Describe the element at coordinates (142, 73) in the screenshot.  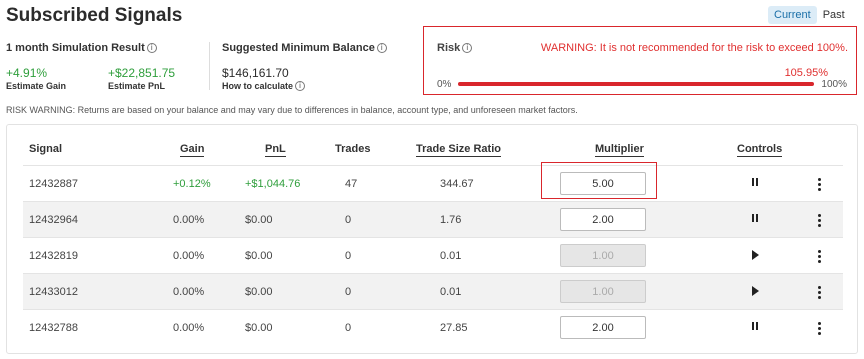
I see `estimate-pnl-value: +$22,851.75` at that location.